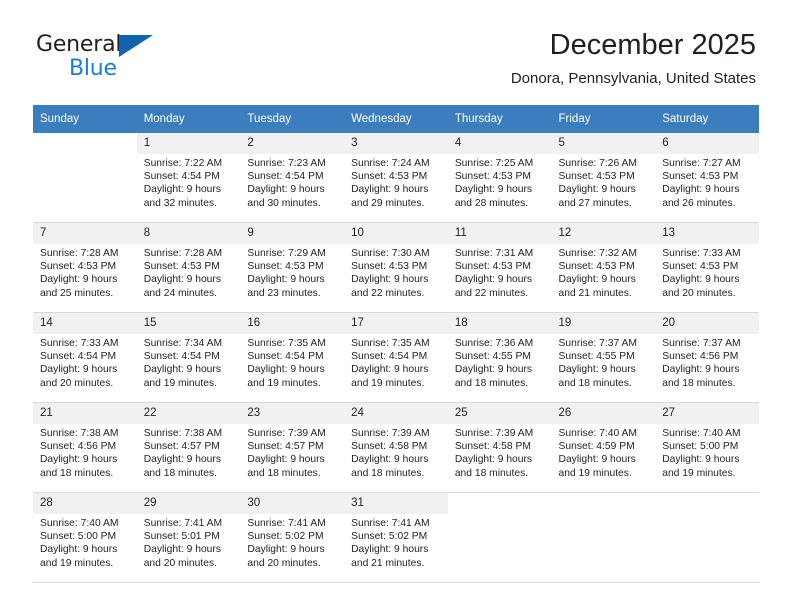  Describe the element at coordinates (286, 163) in the screenshot. I see `sunrise-text: Sunrise: 7:23 AM` at that location.